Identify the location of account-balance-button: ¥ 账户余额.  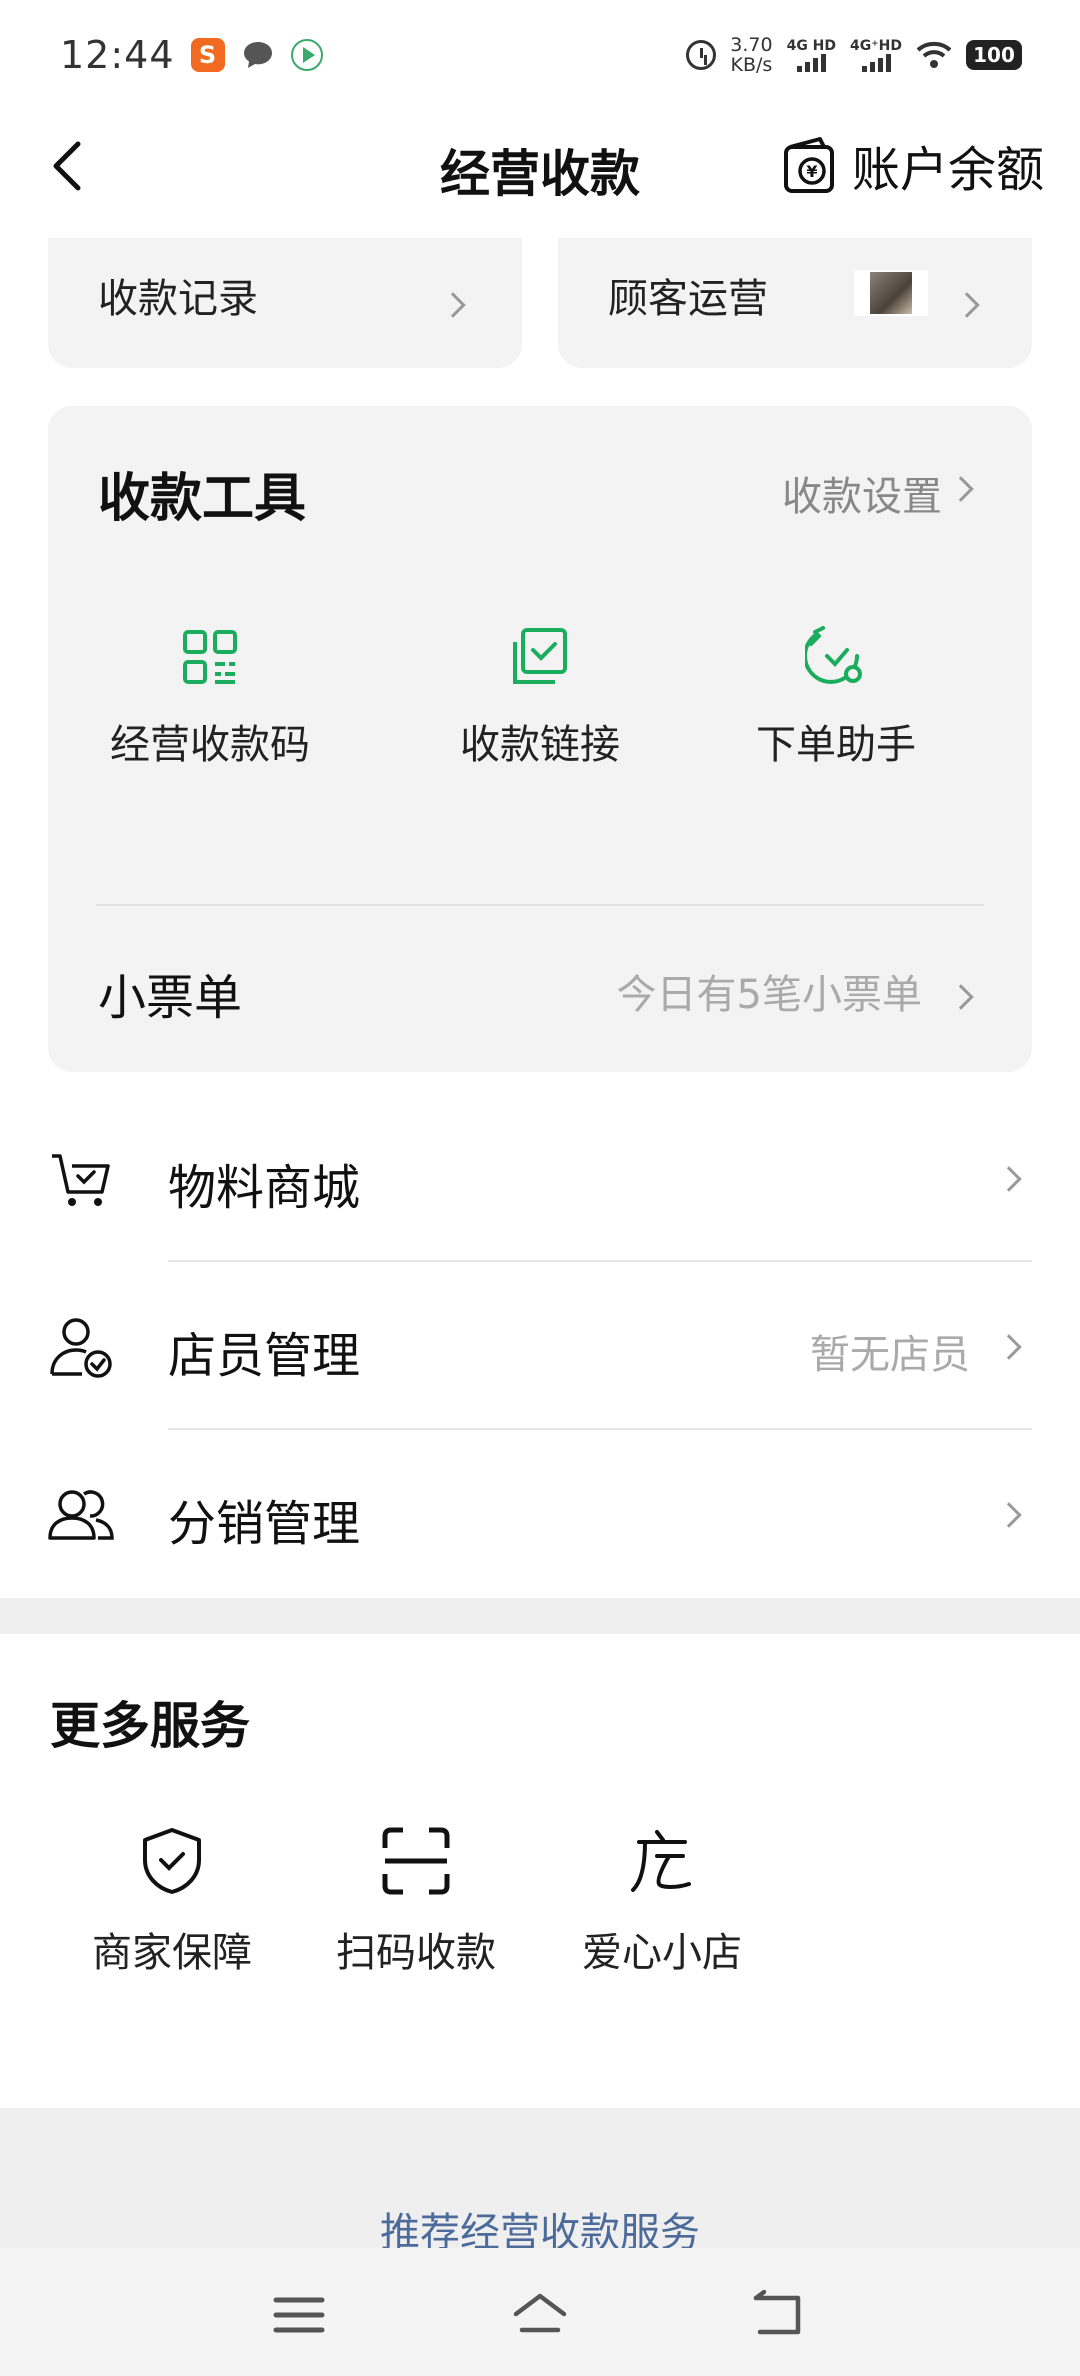
(913, 165).